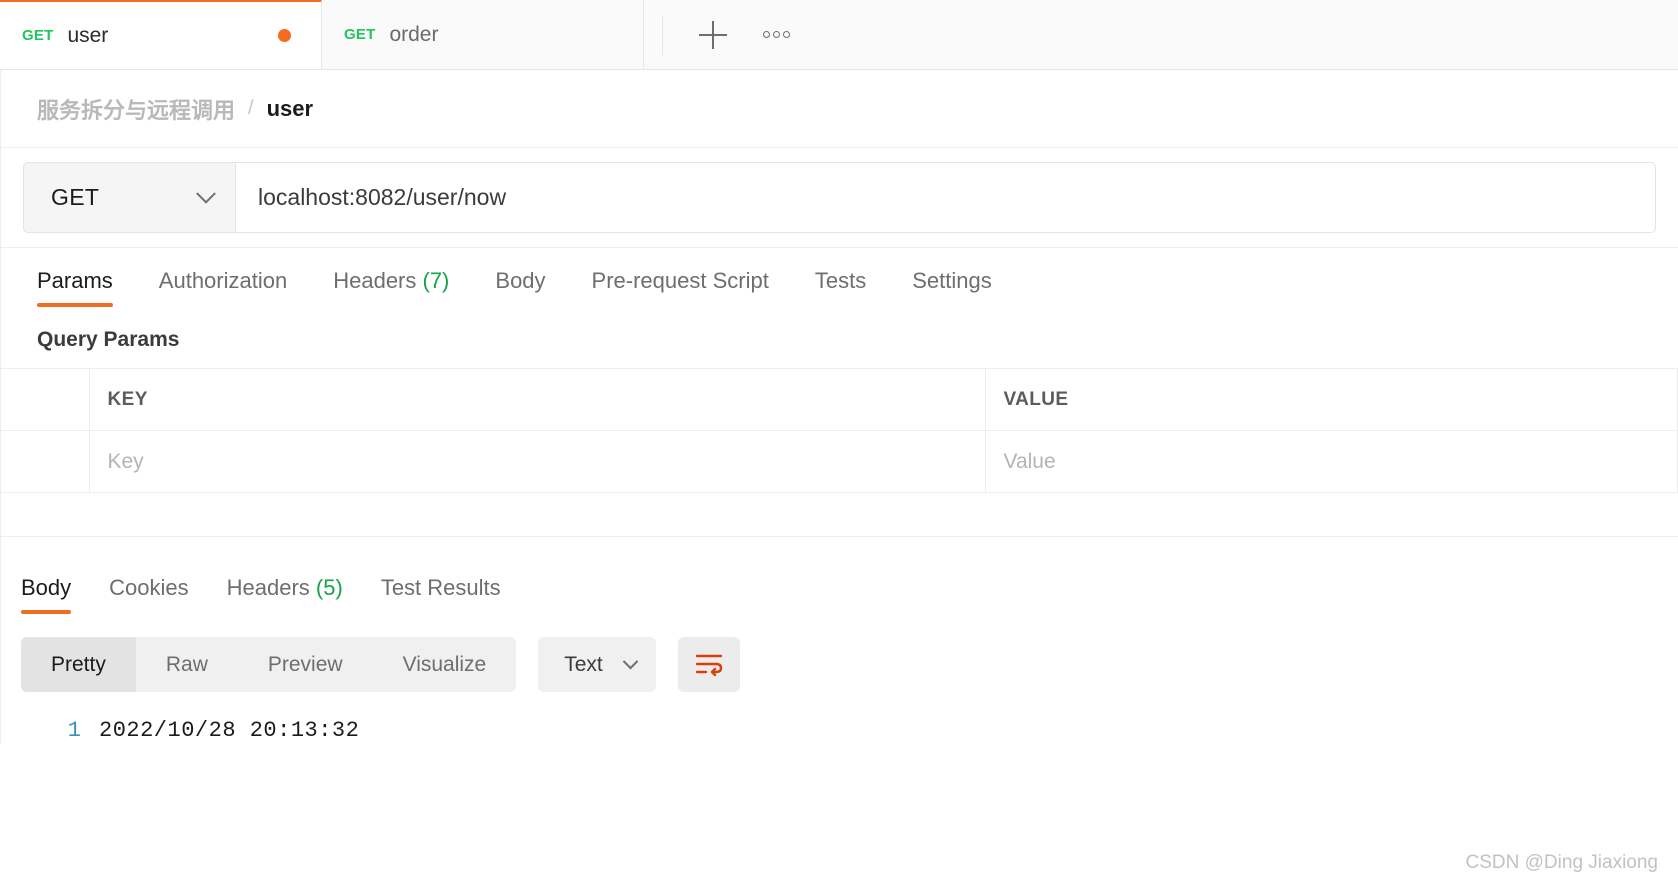  I want to click on tab-count: (7), so click(436, 280).